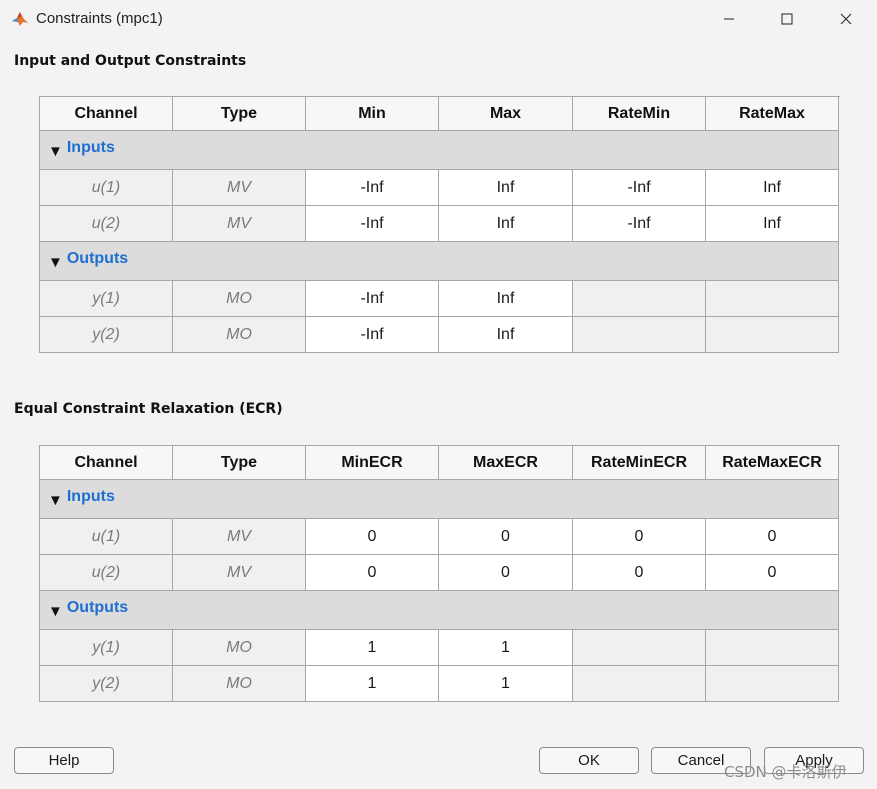  I want to click on table-row: u(1) MV -Inf Inf -Inf Inf, so click(440, 188).